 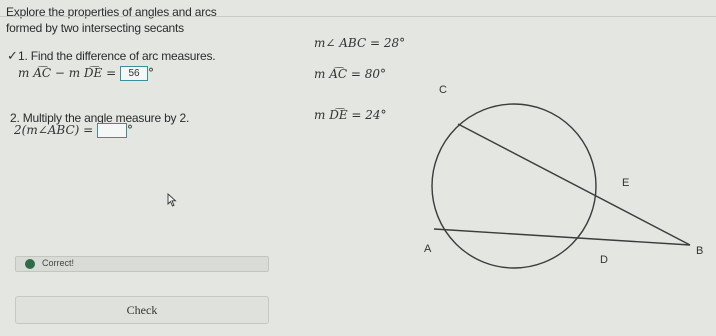 I want to click on secant-ba, so click(x=562, y=237).